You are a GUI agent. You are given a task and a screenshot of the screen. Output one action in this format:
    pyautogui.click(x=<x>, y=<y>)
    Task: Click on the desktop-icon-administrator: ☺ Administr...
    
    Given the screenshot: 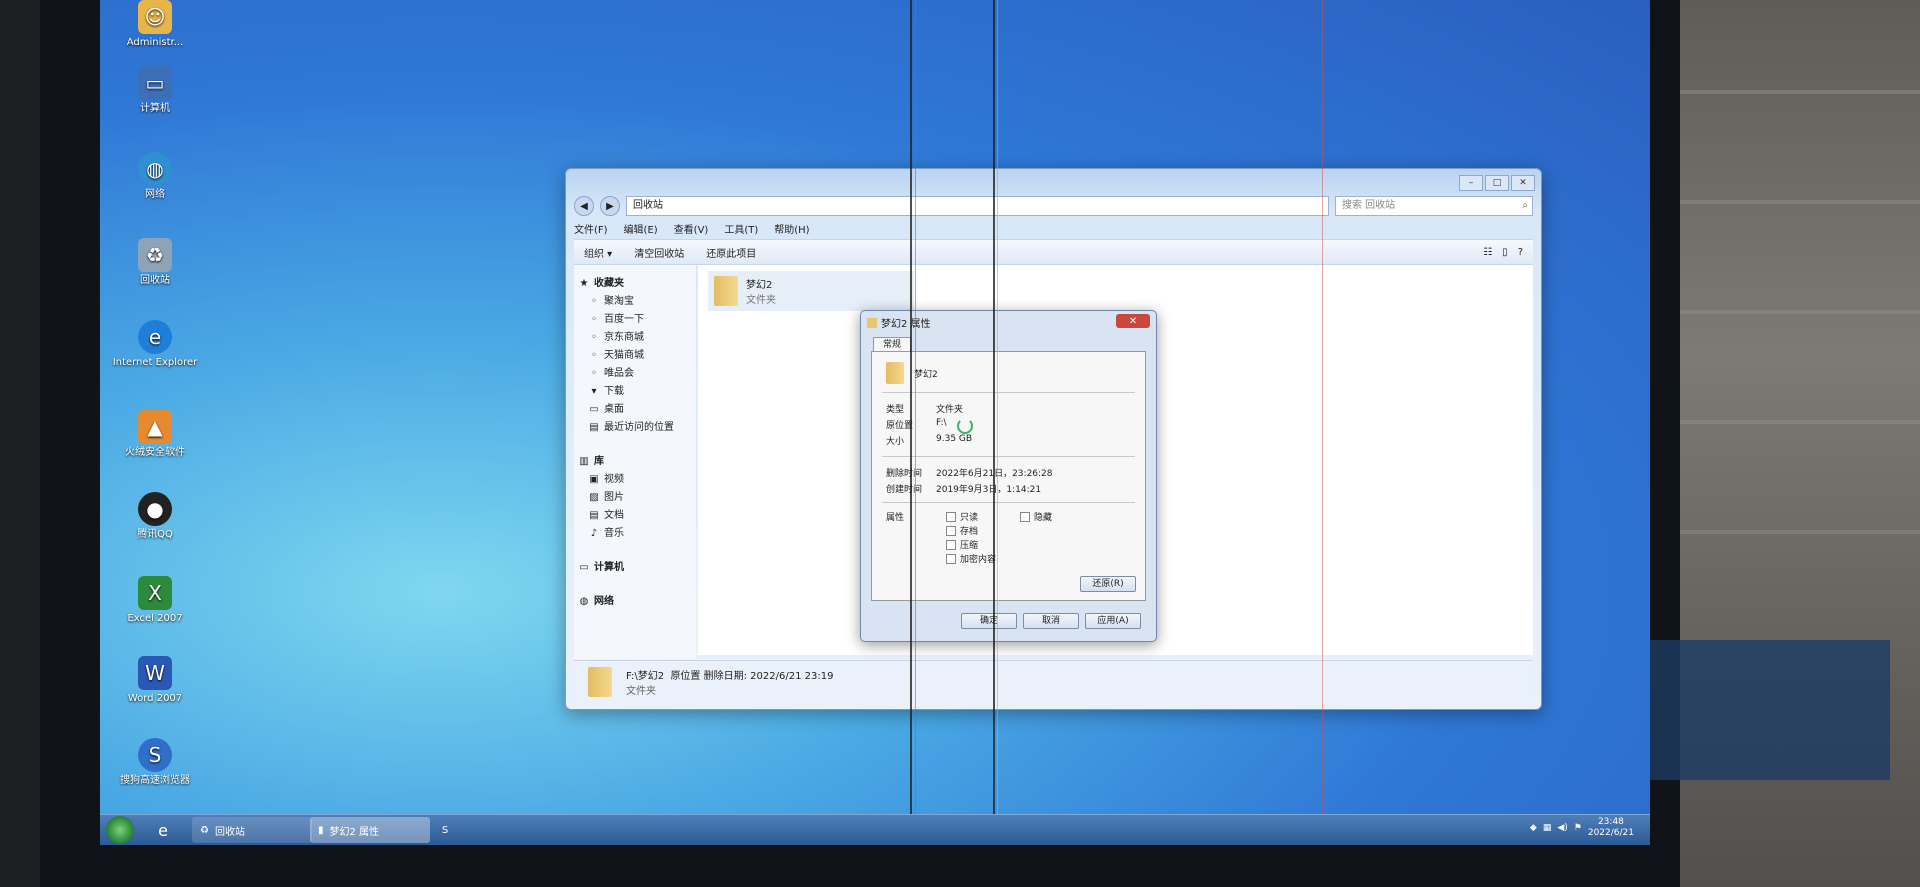 What is the action you would take?
    pyautogui.click(x=155, y=24)
    